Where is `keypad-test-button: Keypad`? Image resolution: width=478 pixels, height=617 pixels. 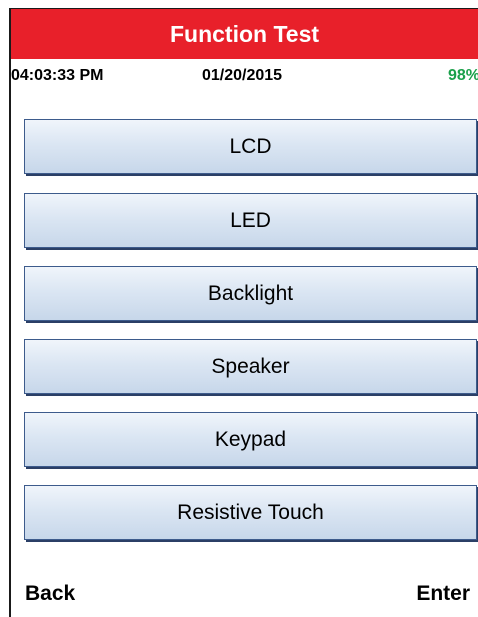 keypad-test-button: Keypad is located at coordinates (250, 439).